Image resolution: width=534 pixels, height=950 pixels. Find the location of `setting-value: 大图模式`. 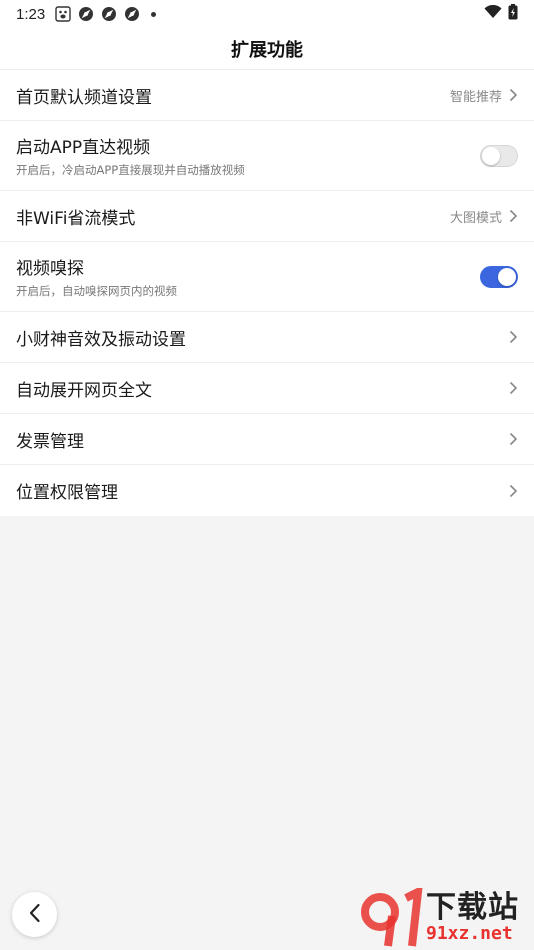

setting-value: 大图模式 is located at coordinates (475, 218).